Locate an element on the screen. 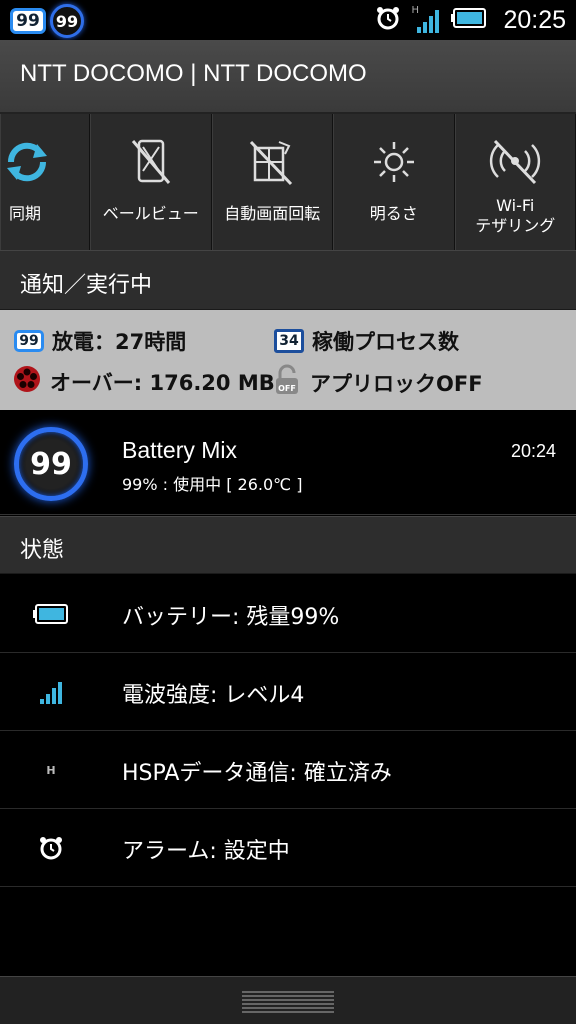  notification-title: Battery Mix is located at coordinates (180, 450).